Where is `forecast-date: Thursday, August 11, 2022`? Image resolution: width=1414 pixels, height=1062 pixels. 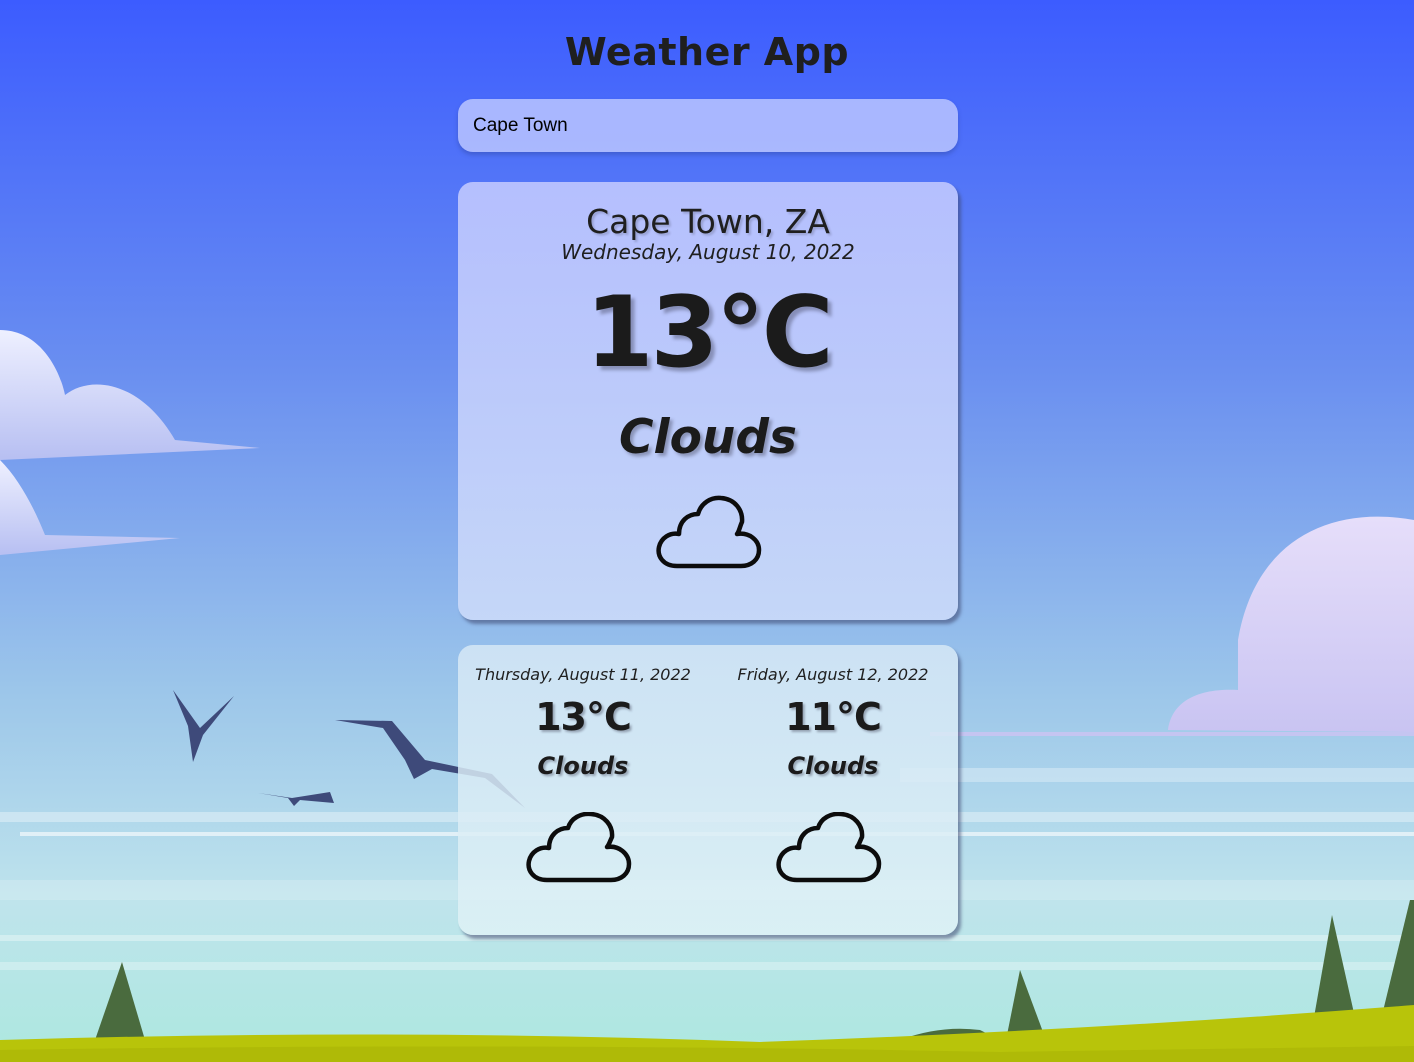 forecast-date: Thursday, August 11, 2022 is located at coordinates (583, 674).